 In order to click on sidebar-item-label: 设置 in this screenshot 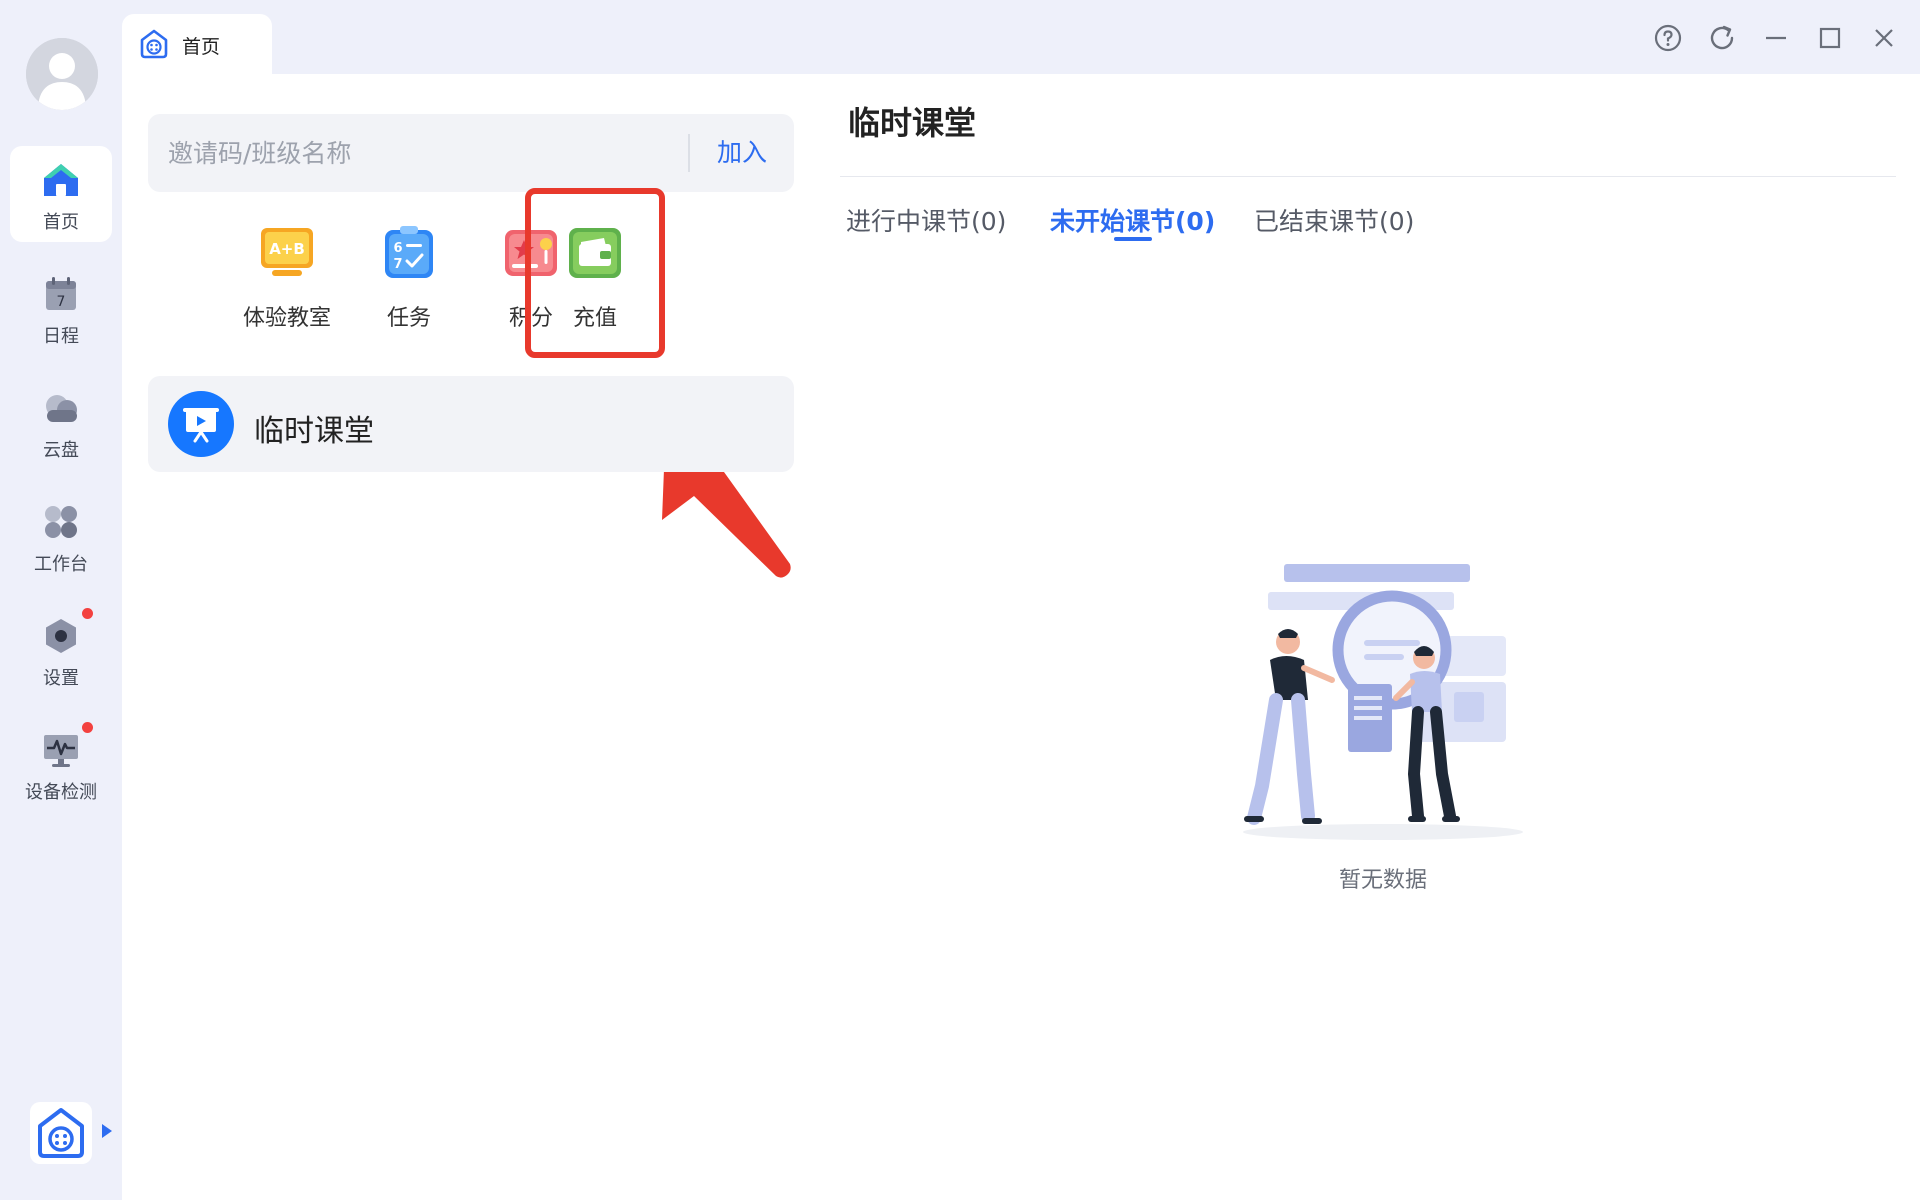, I will do `click(61, 678)`.